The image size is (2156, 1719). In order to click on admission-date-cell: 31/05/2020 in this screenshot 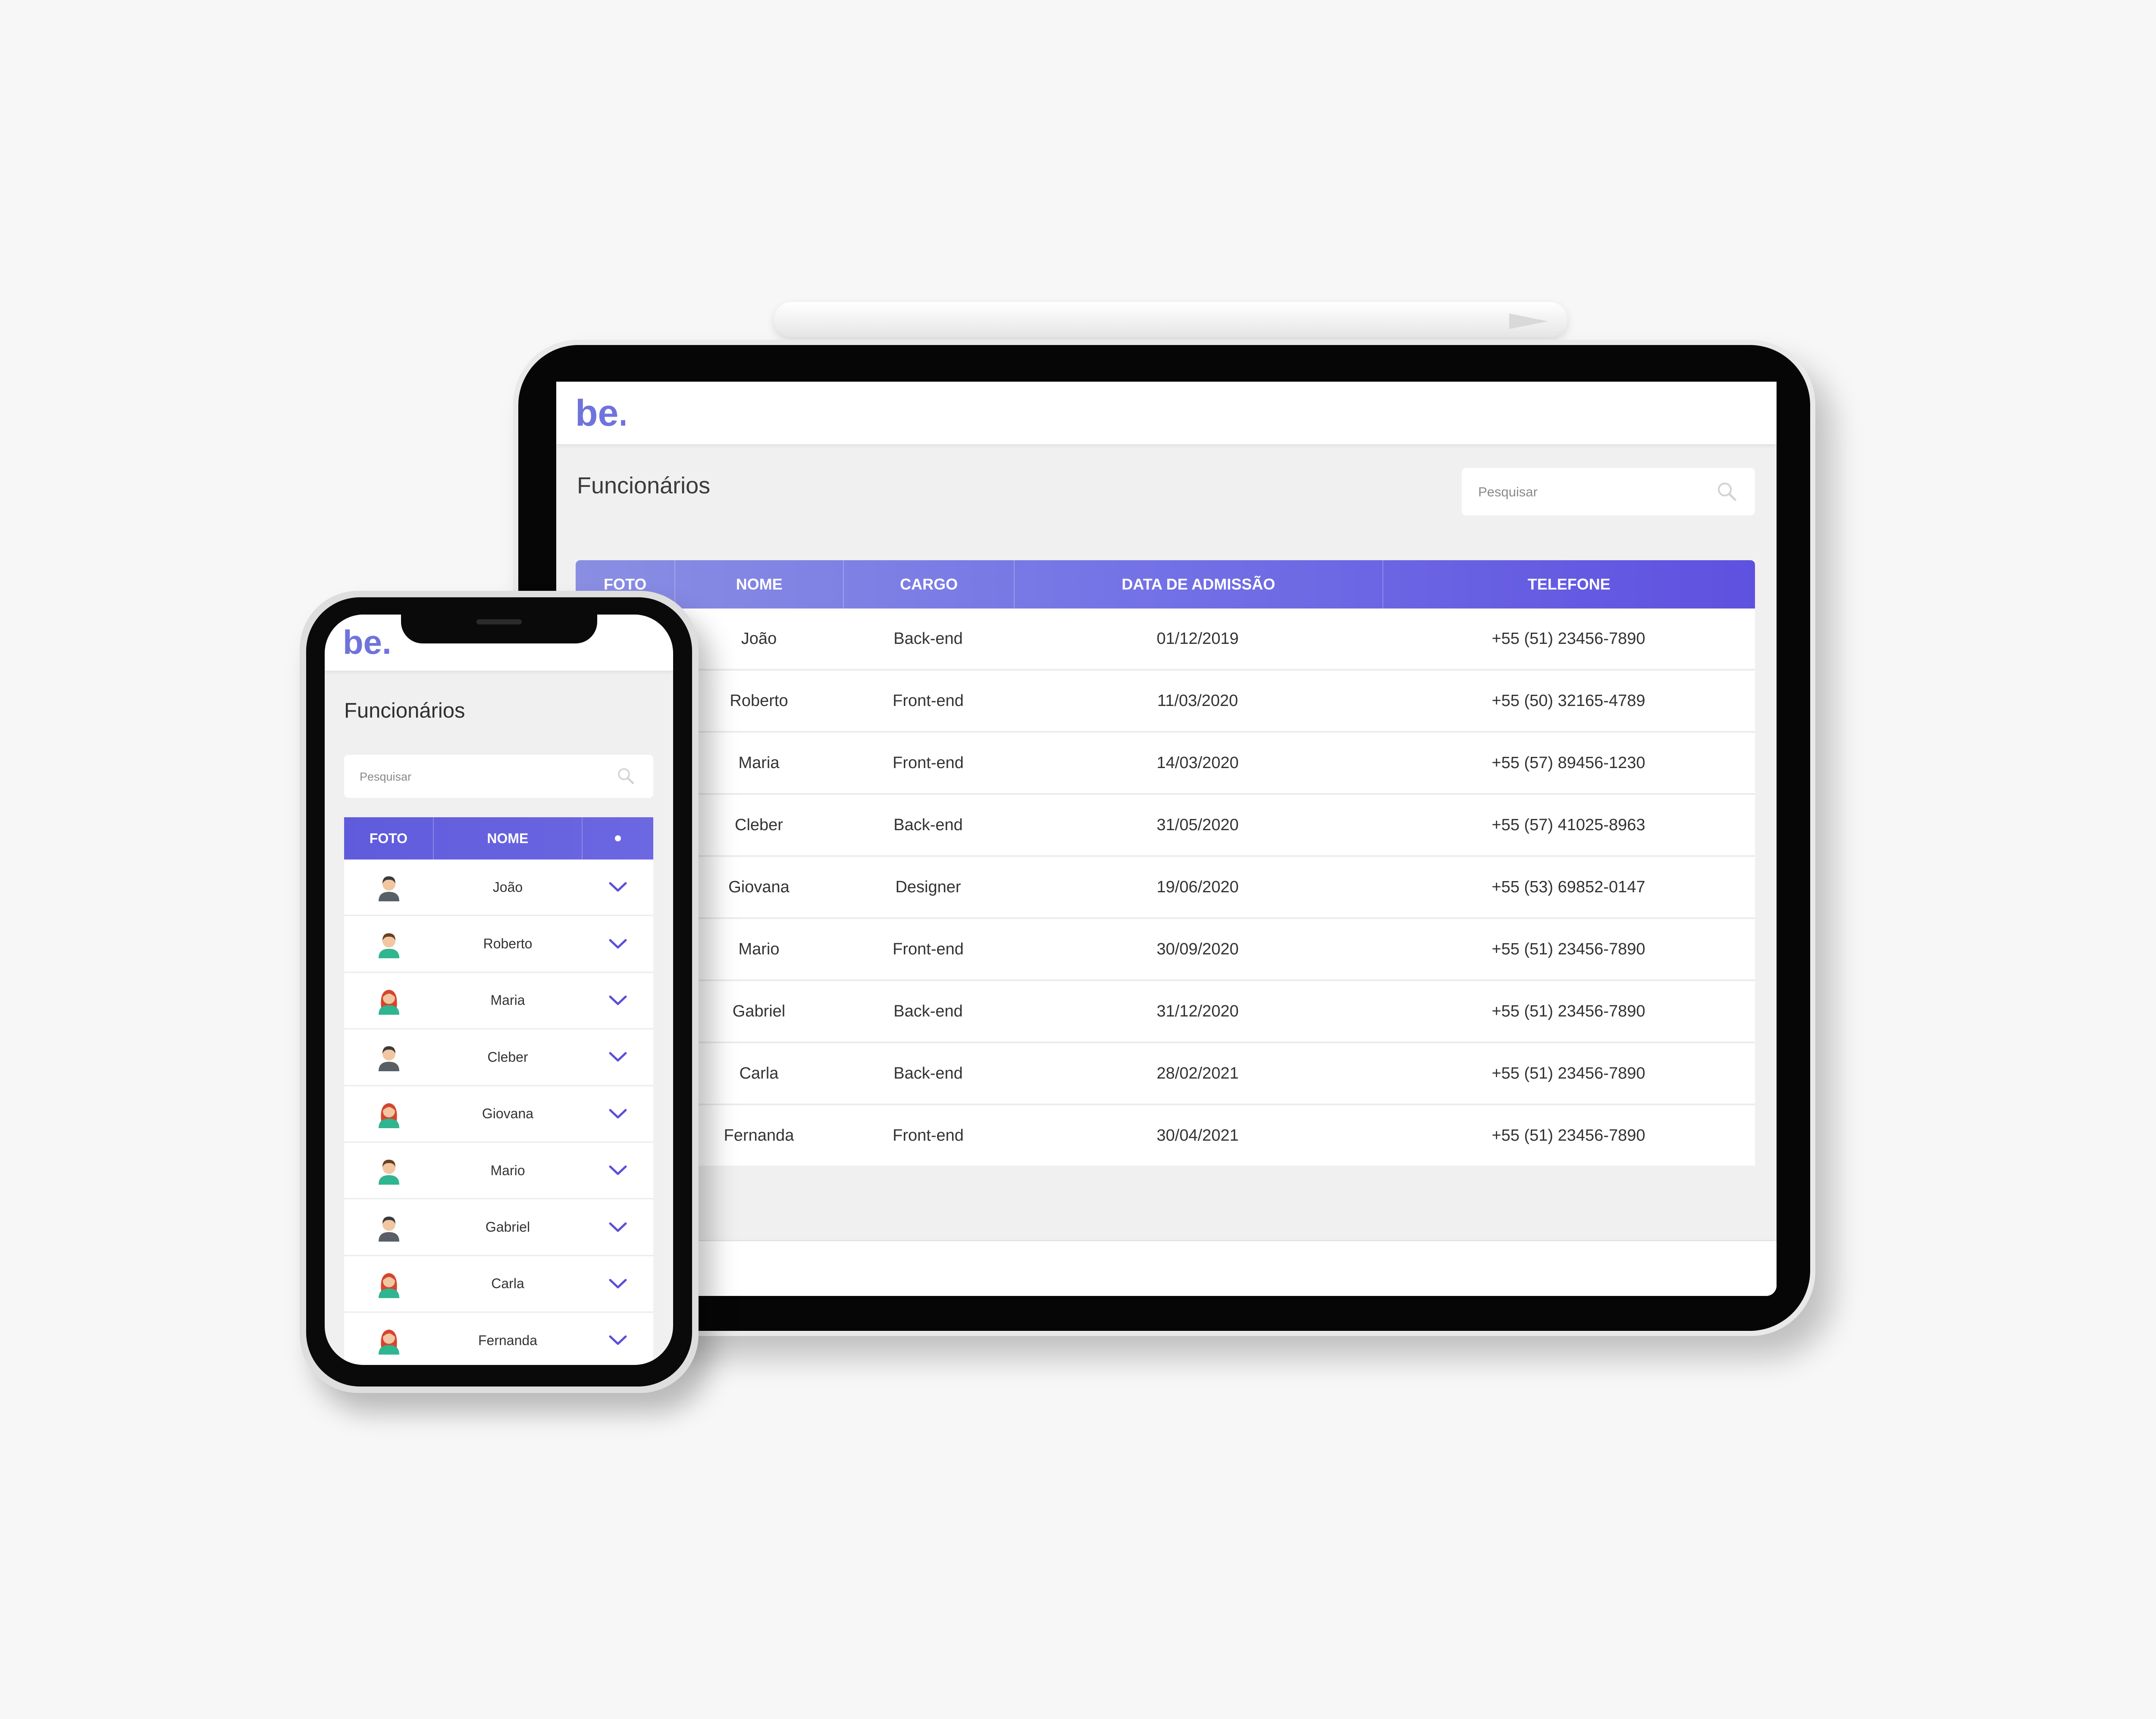, I will do `click(1197, 825)`.